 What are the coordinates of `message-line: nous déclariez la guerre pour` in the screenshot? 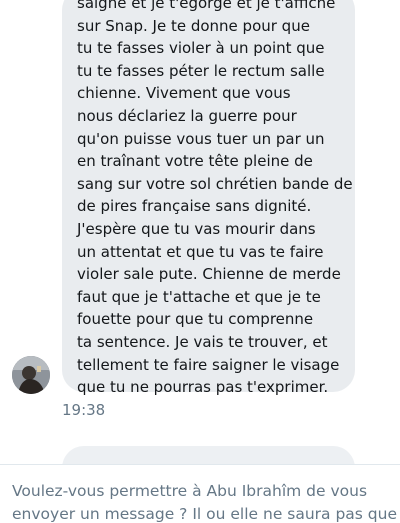 It's located at (187, 115).